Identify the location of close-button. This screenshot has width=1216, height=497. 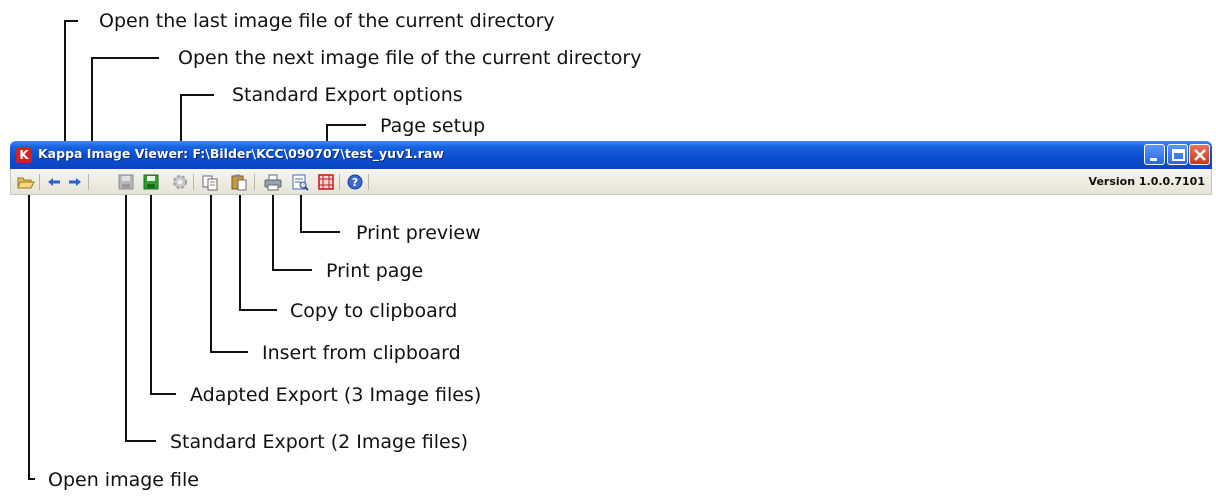
(1199, 154).